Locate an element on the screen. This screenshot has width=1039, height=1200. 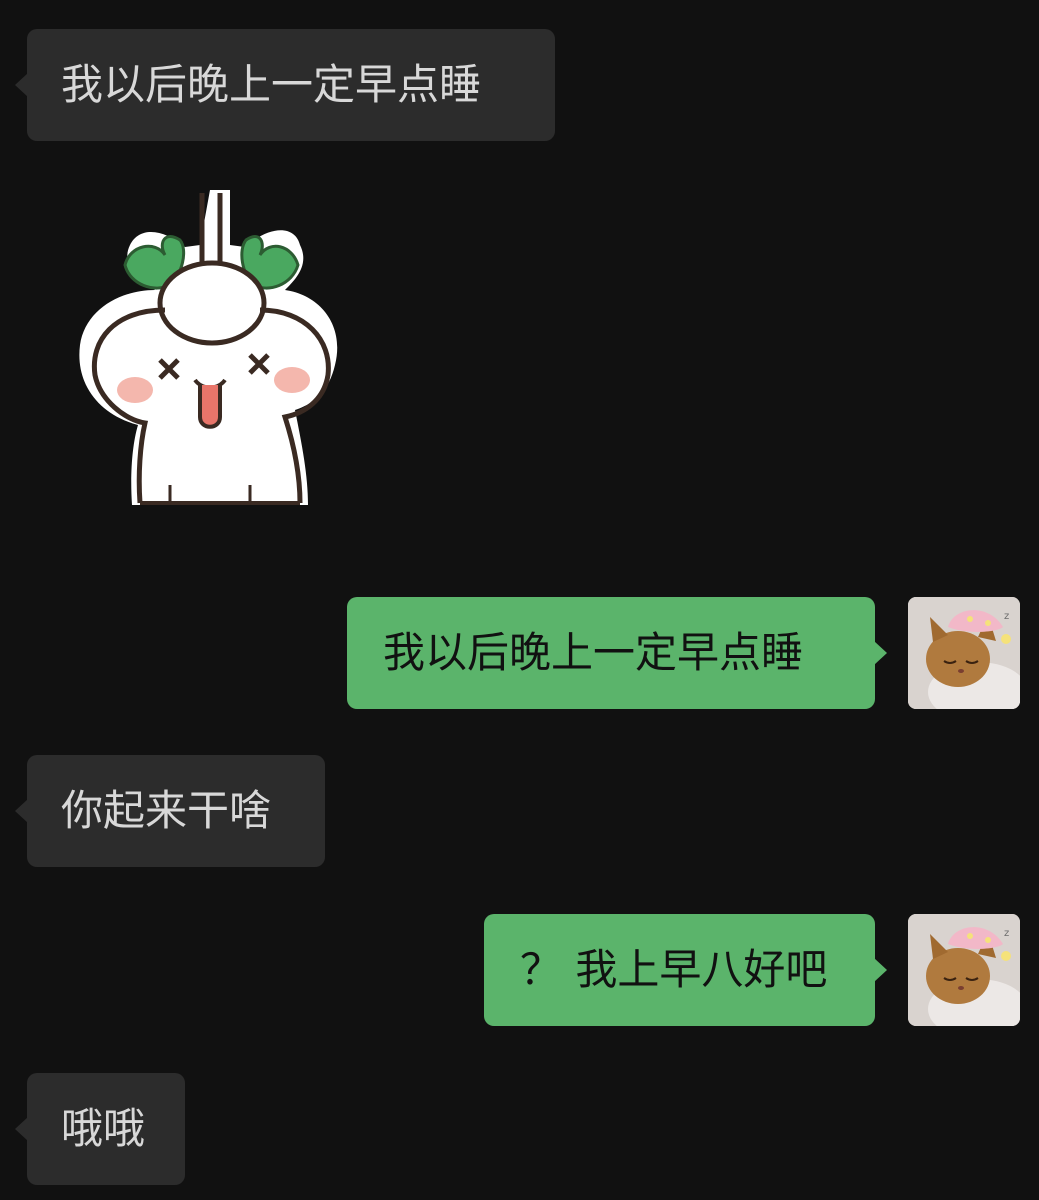
message-text: 你起来干啥 is located at coordinates (166, 810).